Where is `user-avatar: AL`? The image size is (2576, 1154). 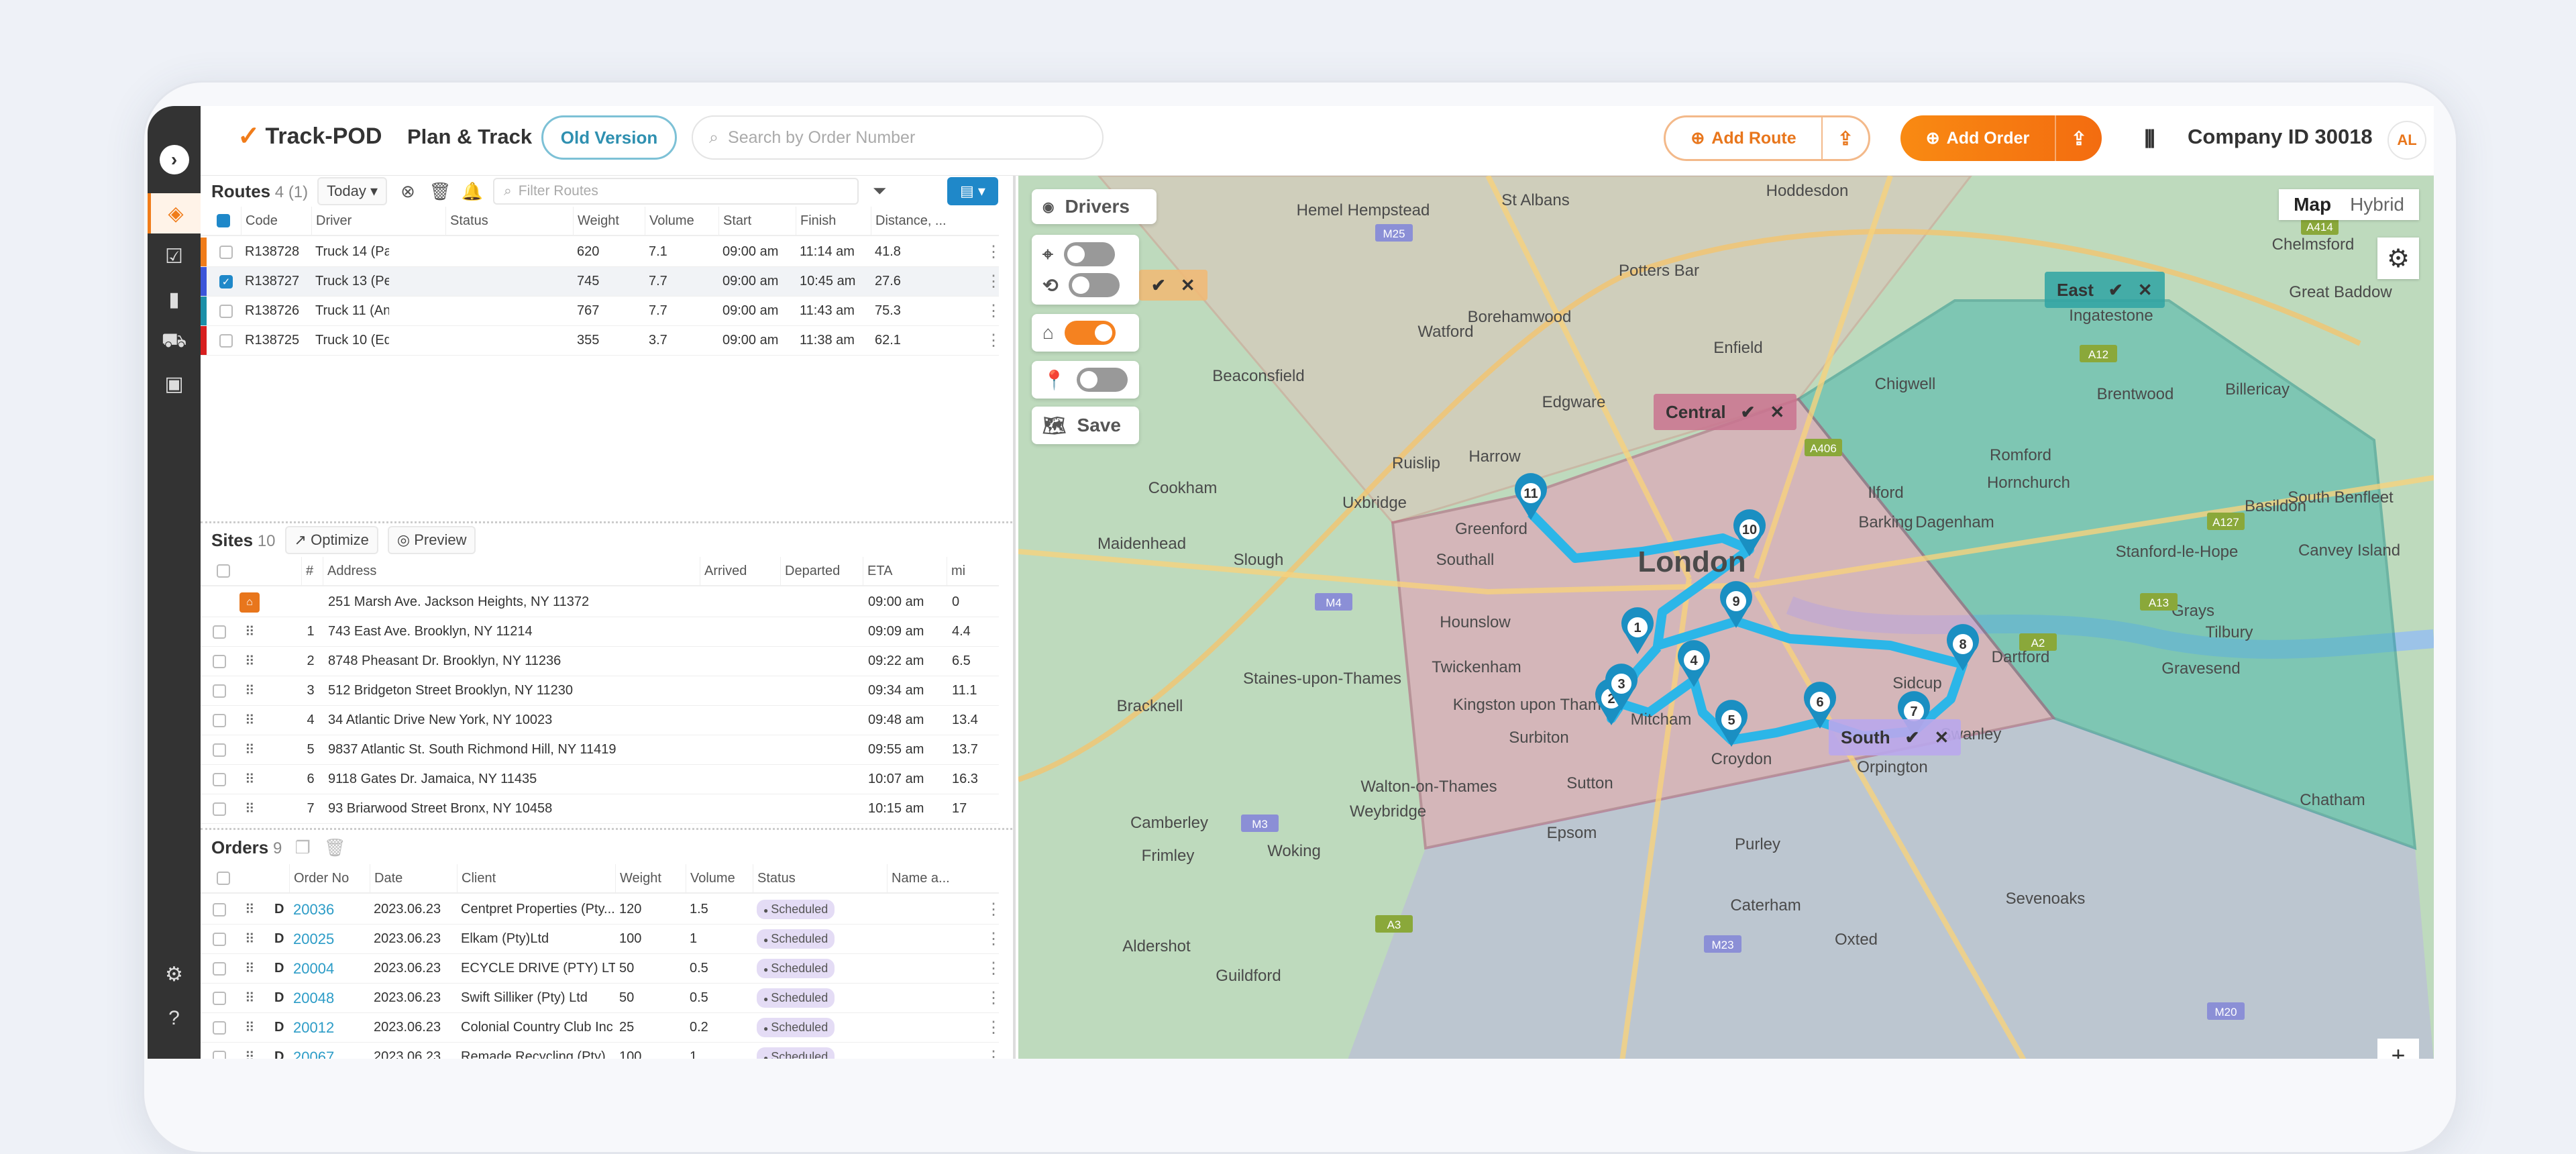 user-avatar: AL is located at coordinates (2406, 140).